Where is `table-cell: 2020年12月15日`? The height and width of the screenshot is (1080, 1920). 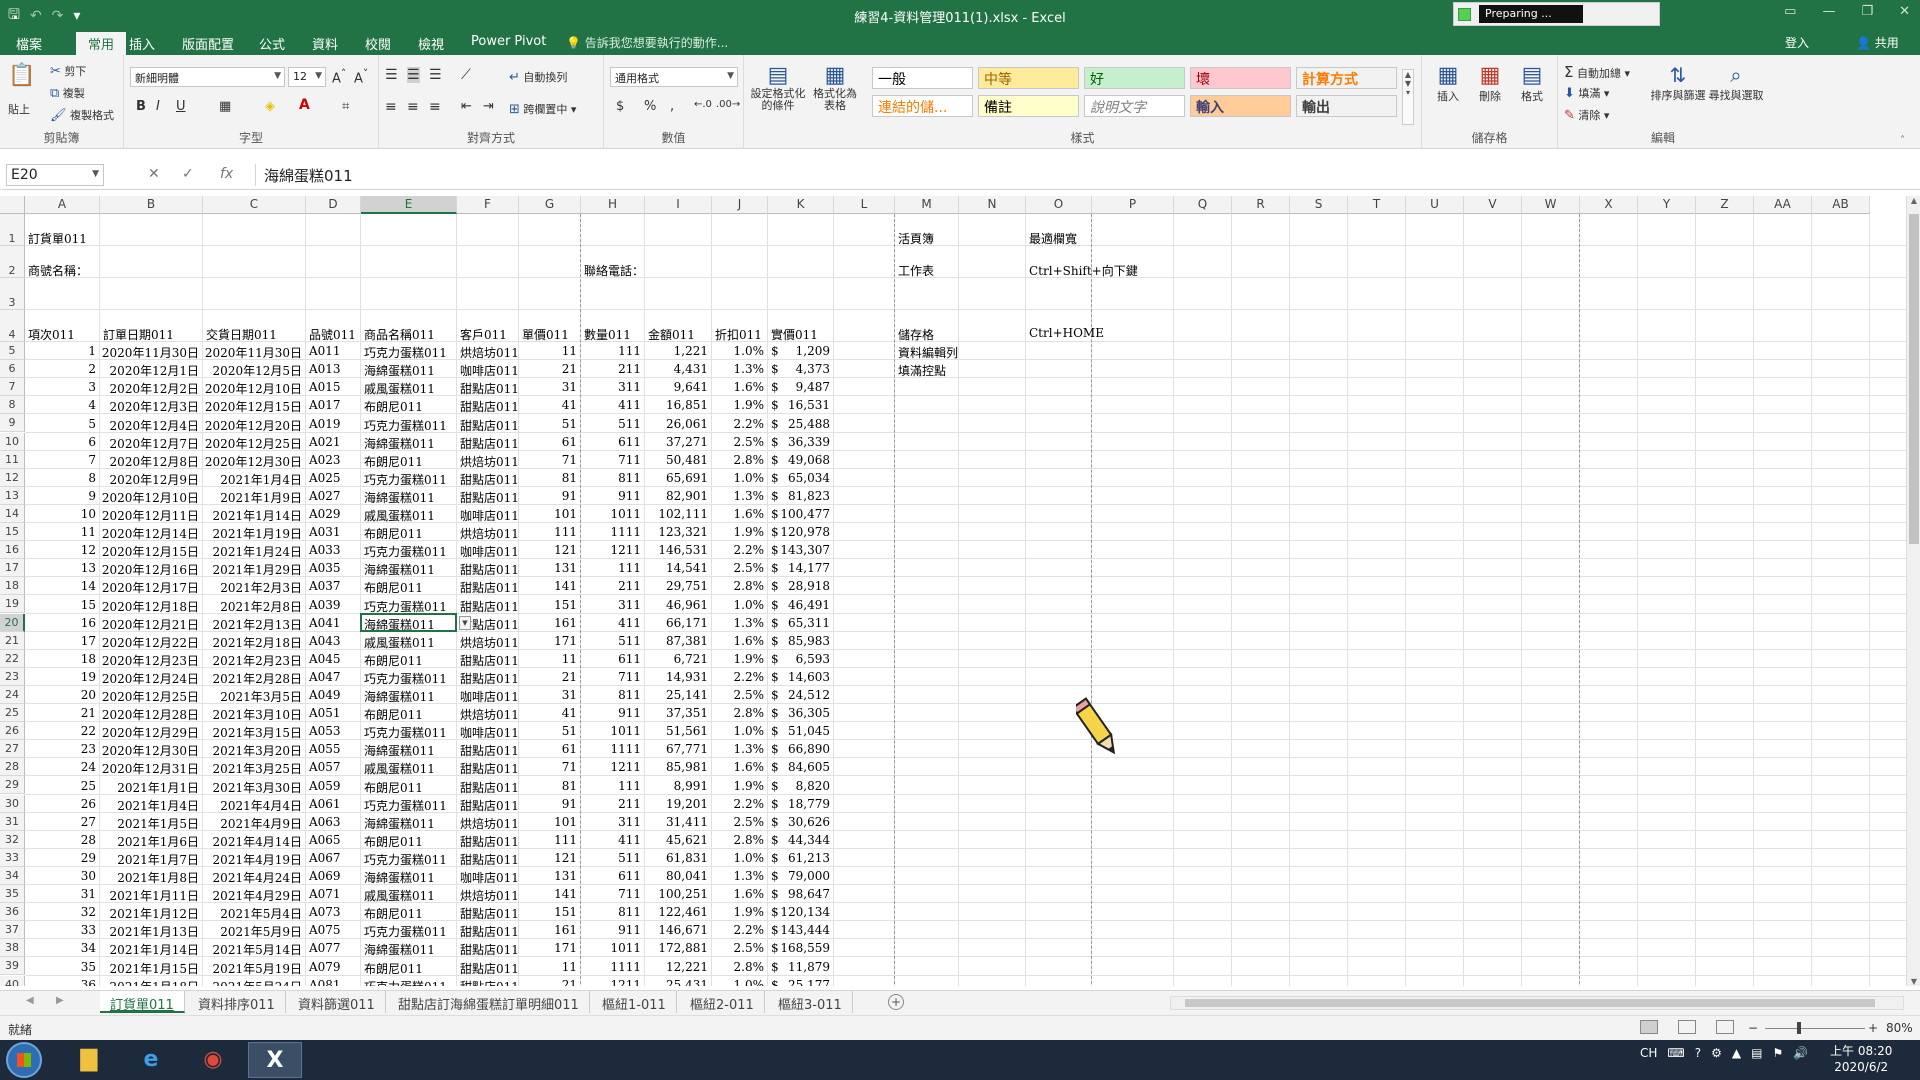
table-cell: 2020年12月15日 is located at coordinates (149, 551).